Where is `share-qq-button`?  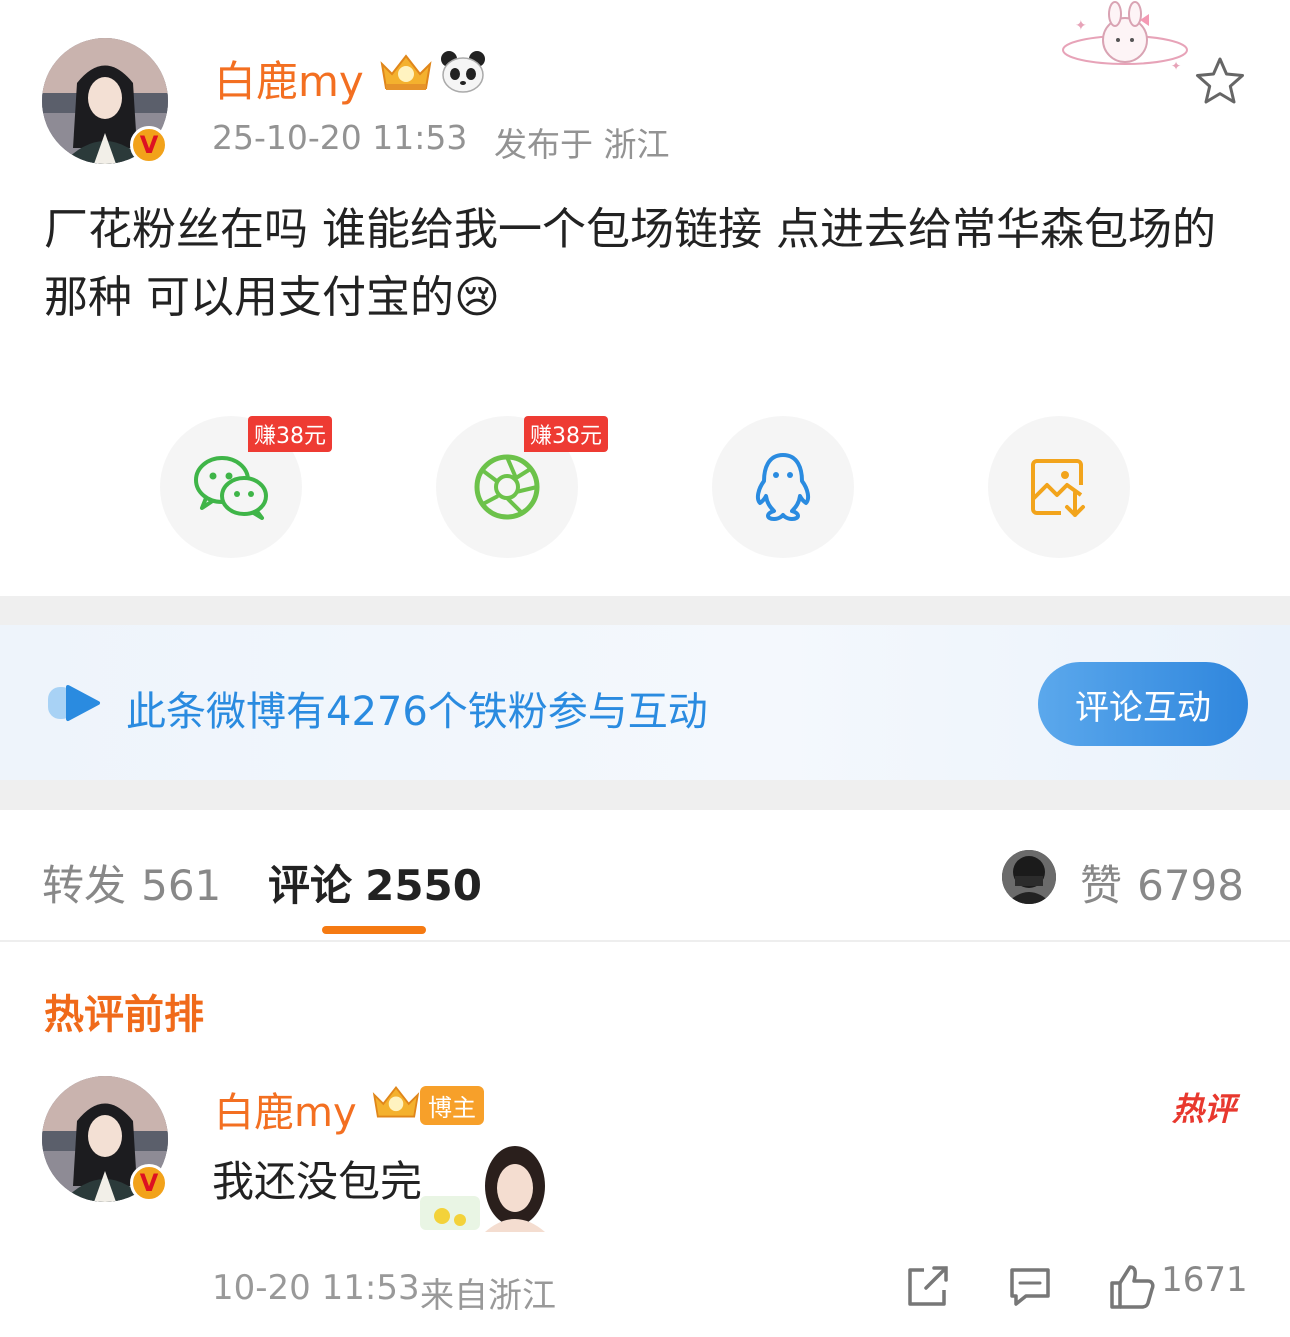
share-qq-button is located at coordinates (783, 487).